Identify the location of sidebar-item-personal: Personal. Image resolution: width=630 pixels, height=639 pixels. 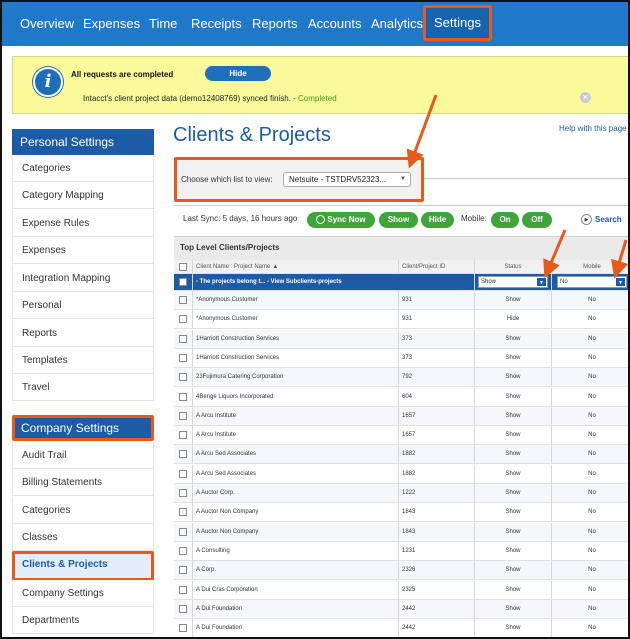
(83, 305).